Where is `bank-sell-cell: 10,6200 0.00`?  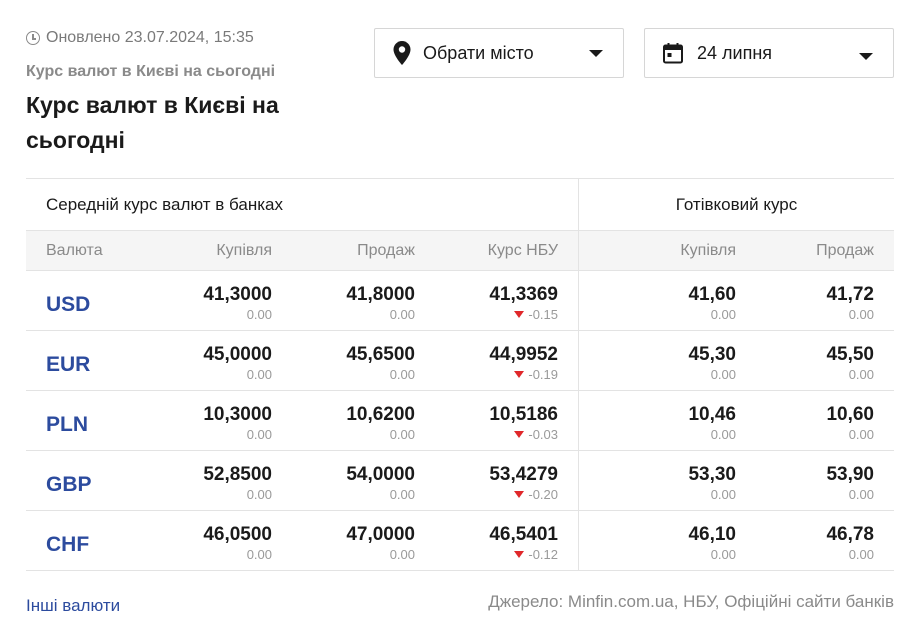 bank-sell-cell: 10,6200 0.00 is located at coordinates (343, 420).